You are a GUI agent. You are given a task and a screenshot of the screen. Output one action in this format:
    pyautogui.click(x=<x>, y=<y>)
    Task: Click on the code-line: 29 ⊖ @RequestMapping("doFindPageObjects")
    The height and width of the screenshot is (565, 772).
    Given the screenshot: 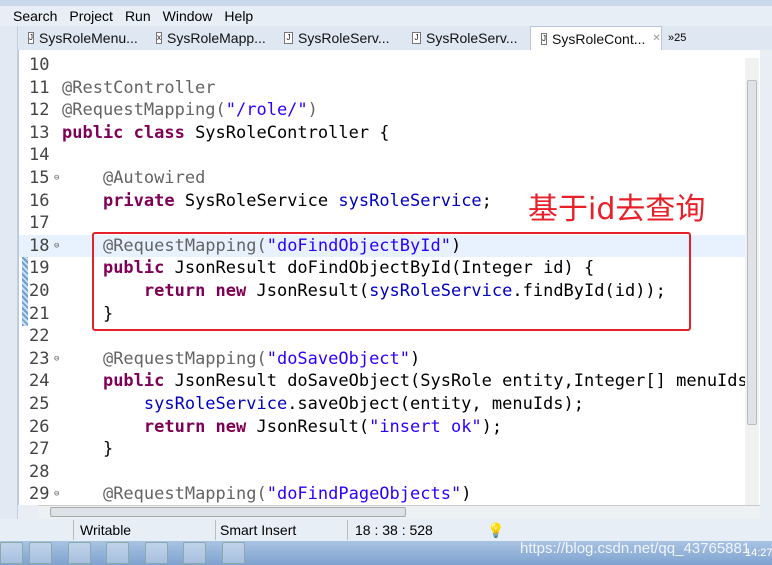 What is the action you would take?
    pyautogui.click(x=389, y=494)
    